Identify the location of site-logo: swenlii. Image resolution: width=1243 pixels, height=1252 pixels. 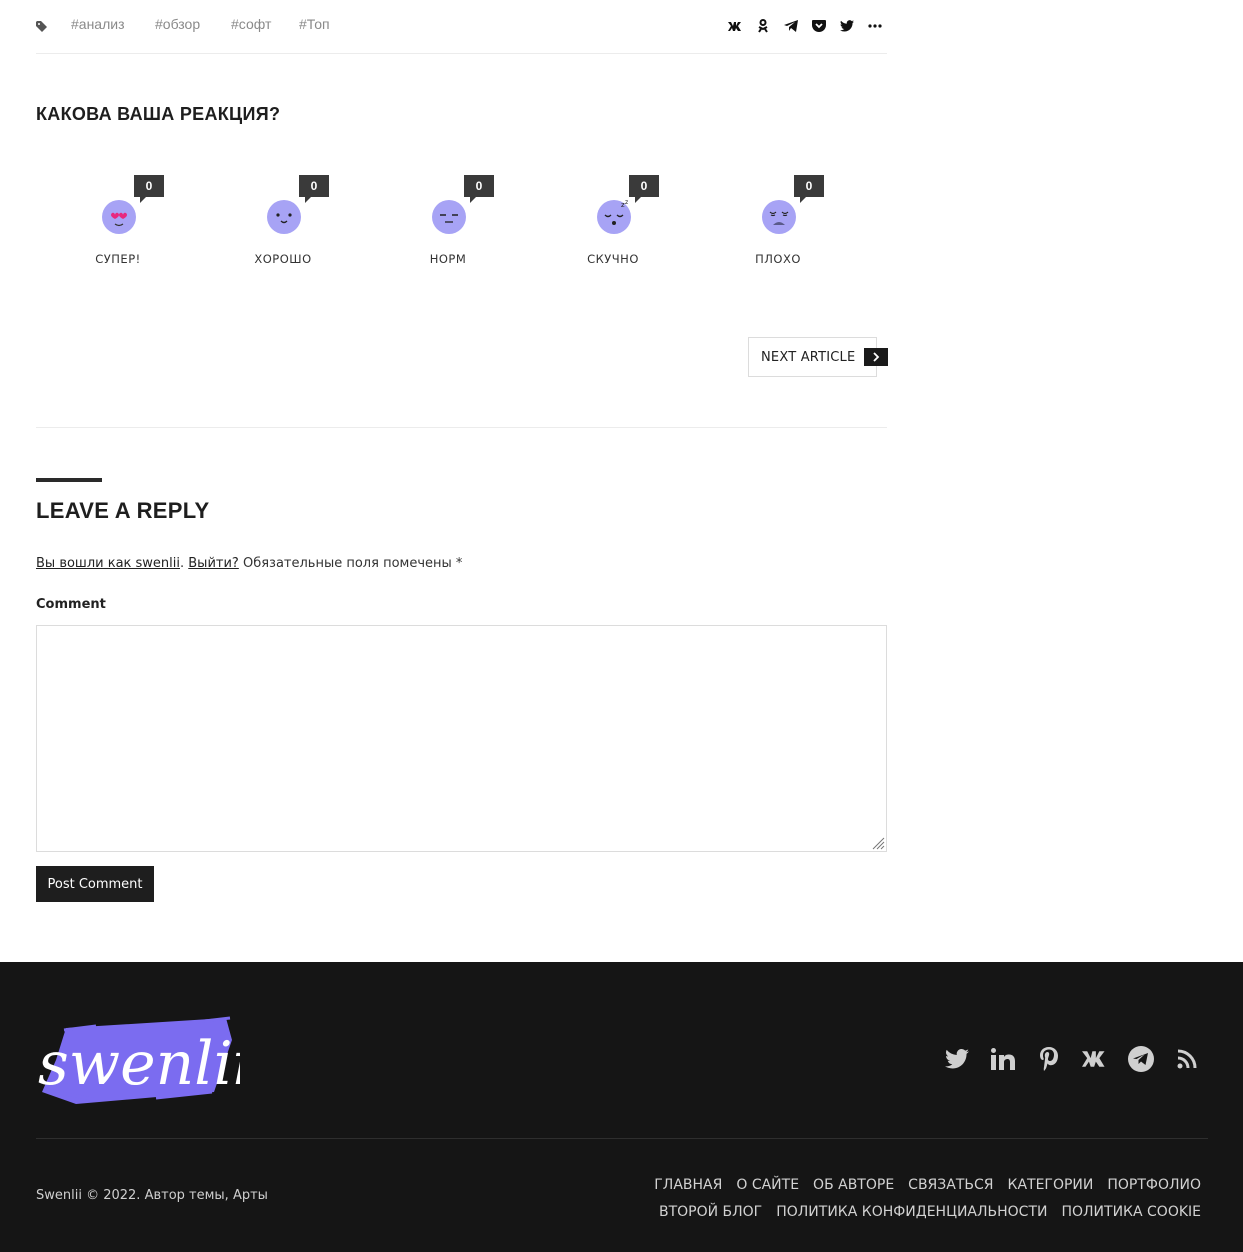
(144, 1055).